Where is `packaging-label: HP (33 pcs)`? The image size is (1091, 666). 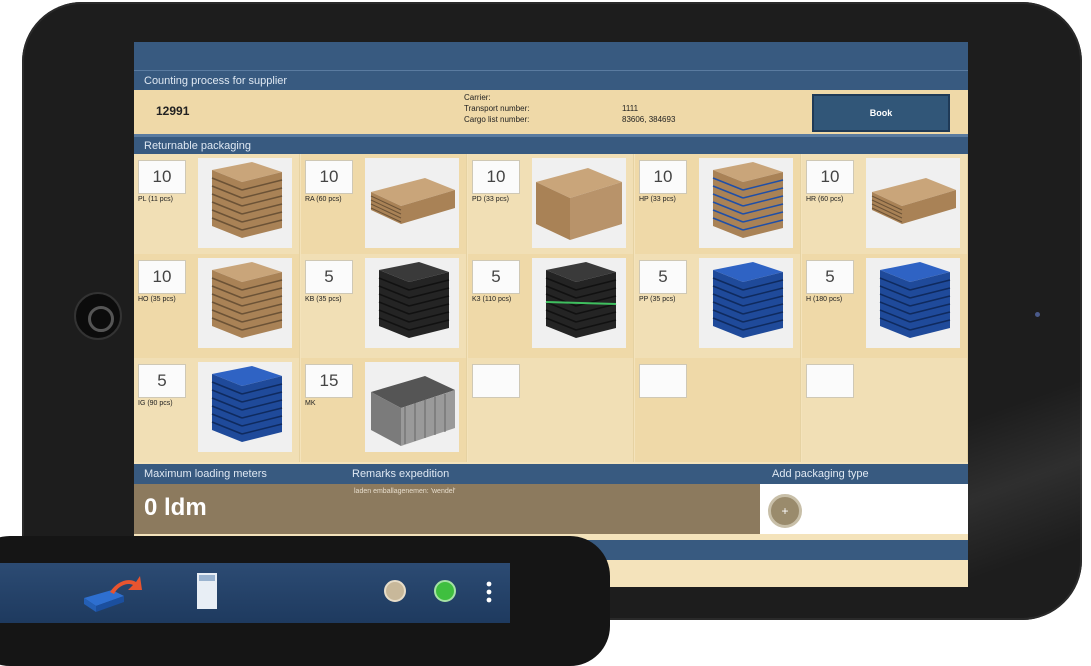
packaging-label: HP (33 pcs) is located at coordinates (657, 199).